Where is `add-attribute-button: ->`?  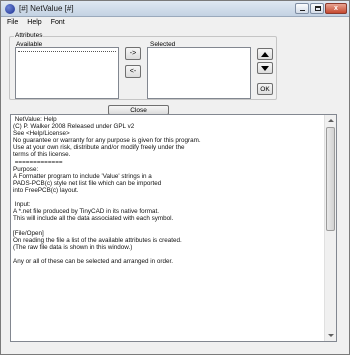
add-attribute-button: -> is located at coordinates (133, 53).